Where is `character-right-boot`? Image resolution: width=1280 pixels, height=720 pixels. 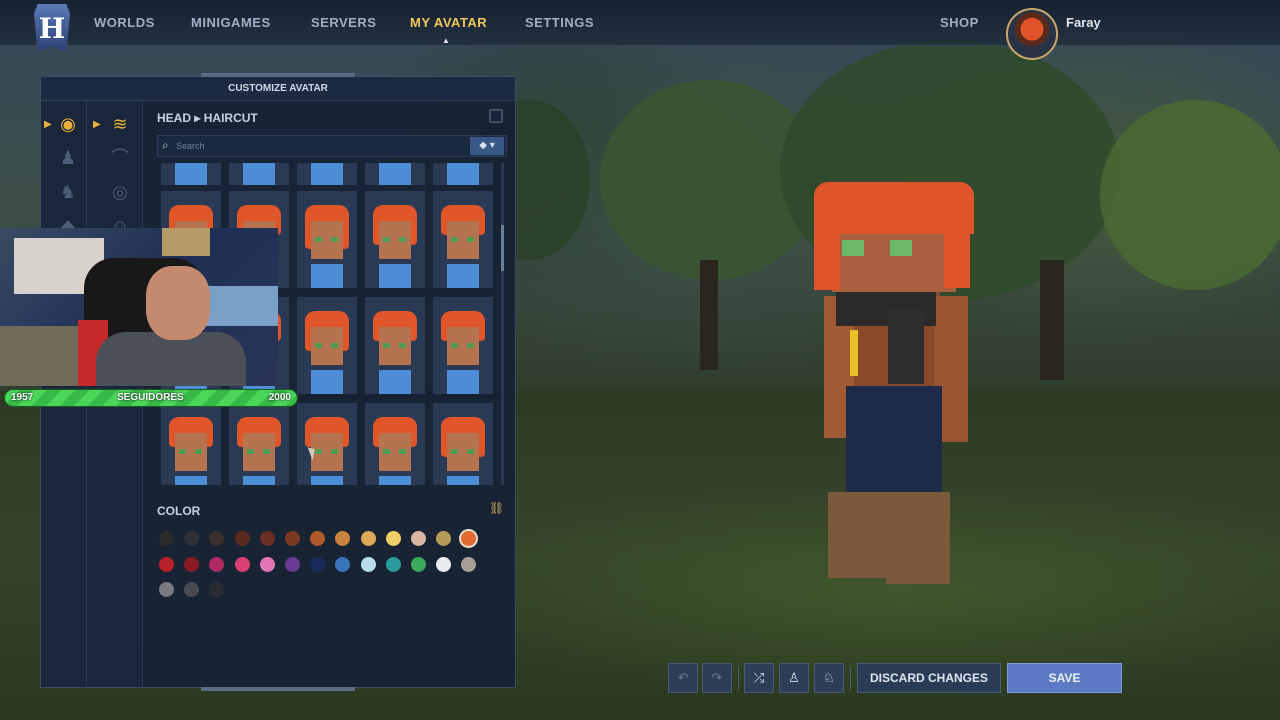 character-right-boot is located at coordinates (918, 538).